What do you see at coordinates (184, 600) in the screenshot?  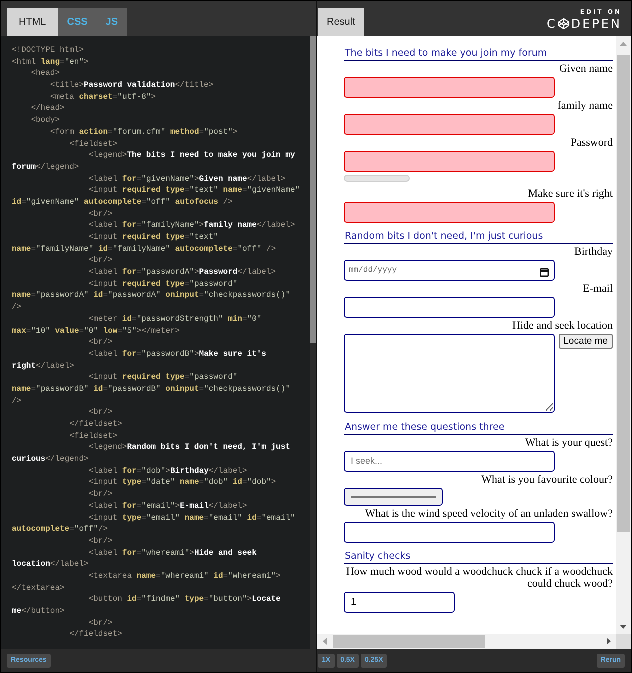 I see `code-line: <button id="findme" type="button">Locate` at bounding box center [184, 600].